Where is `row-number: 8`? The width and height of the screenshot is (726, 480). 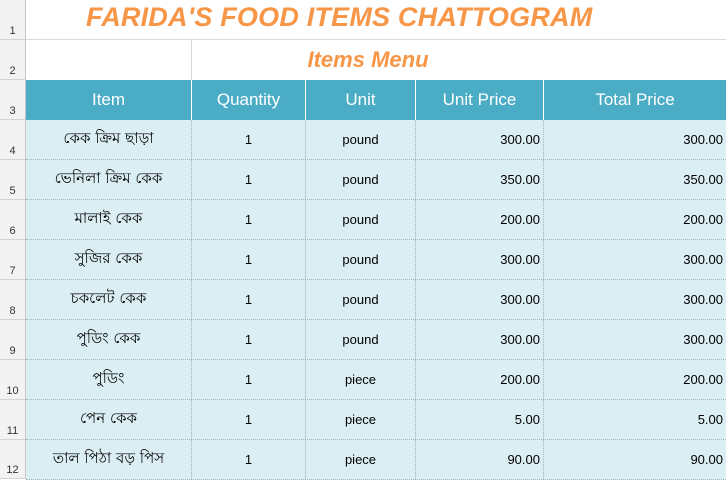 row-number: 8 is located at coordinates (12, 300).